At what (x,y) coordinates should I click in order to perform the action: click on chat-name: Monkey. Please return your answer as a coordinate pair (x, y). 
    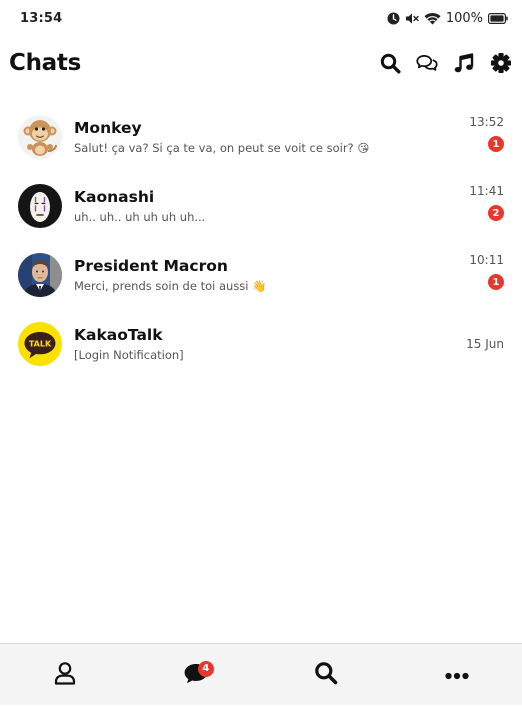
    Looking at the image, I should click on (289, 128).